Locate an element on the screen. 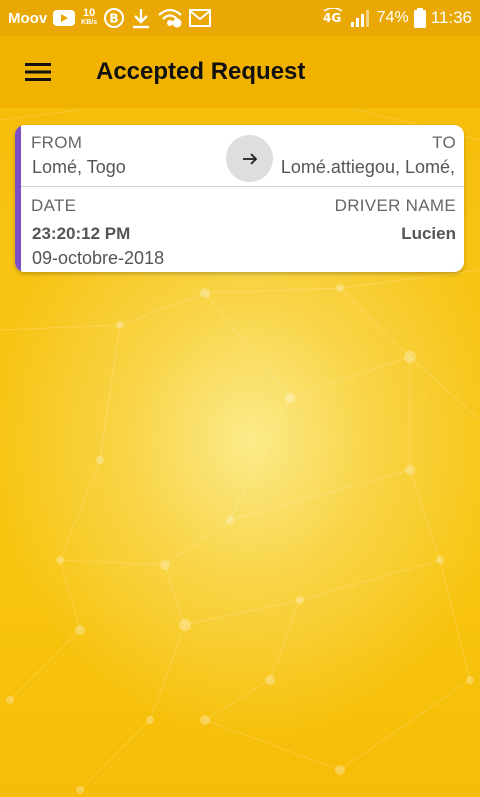 The height and width of the screenshot is (797, 480). clock-time: 11:36 is located at coordinates (451, 17).